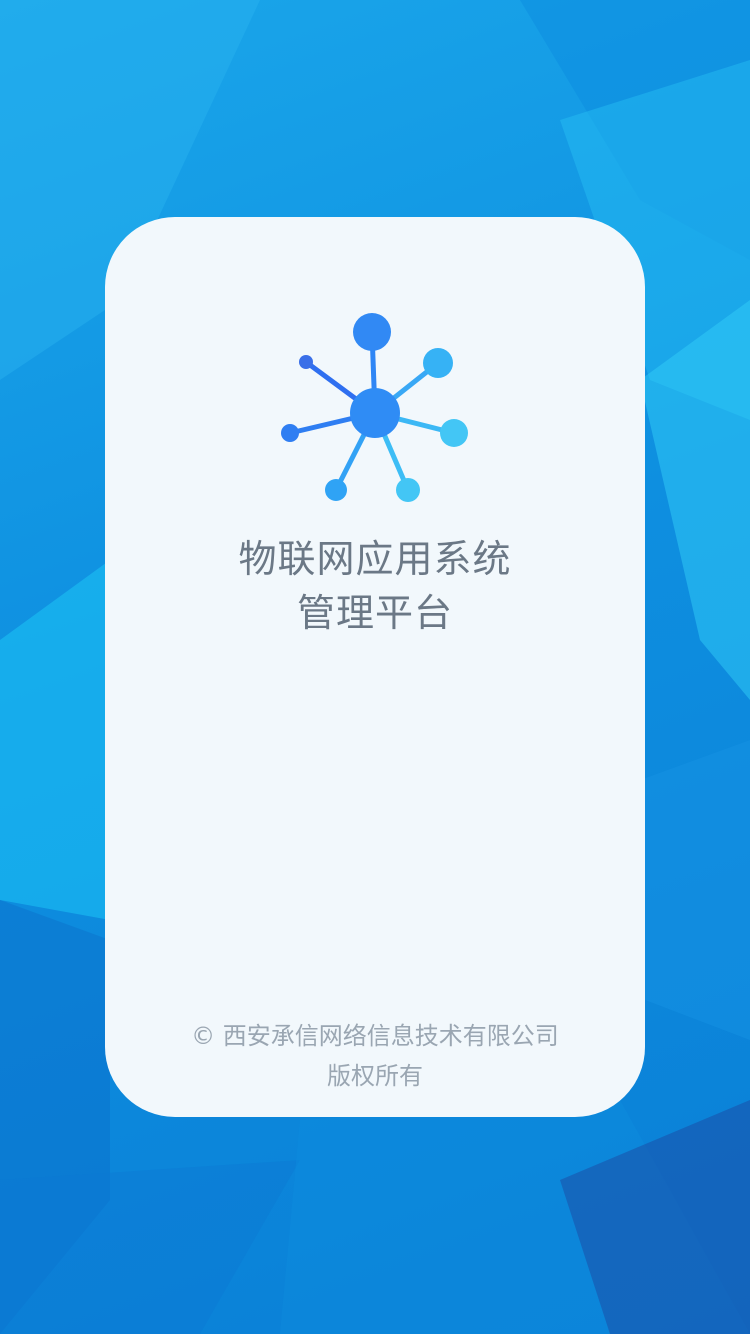 This screenshot has height=1334, width=750. What do you see at coordinates (375, 1076) in the screenshot?
I see `copyright-rights: 版权所有` at bounding box center [375, 1076].